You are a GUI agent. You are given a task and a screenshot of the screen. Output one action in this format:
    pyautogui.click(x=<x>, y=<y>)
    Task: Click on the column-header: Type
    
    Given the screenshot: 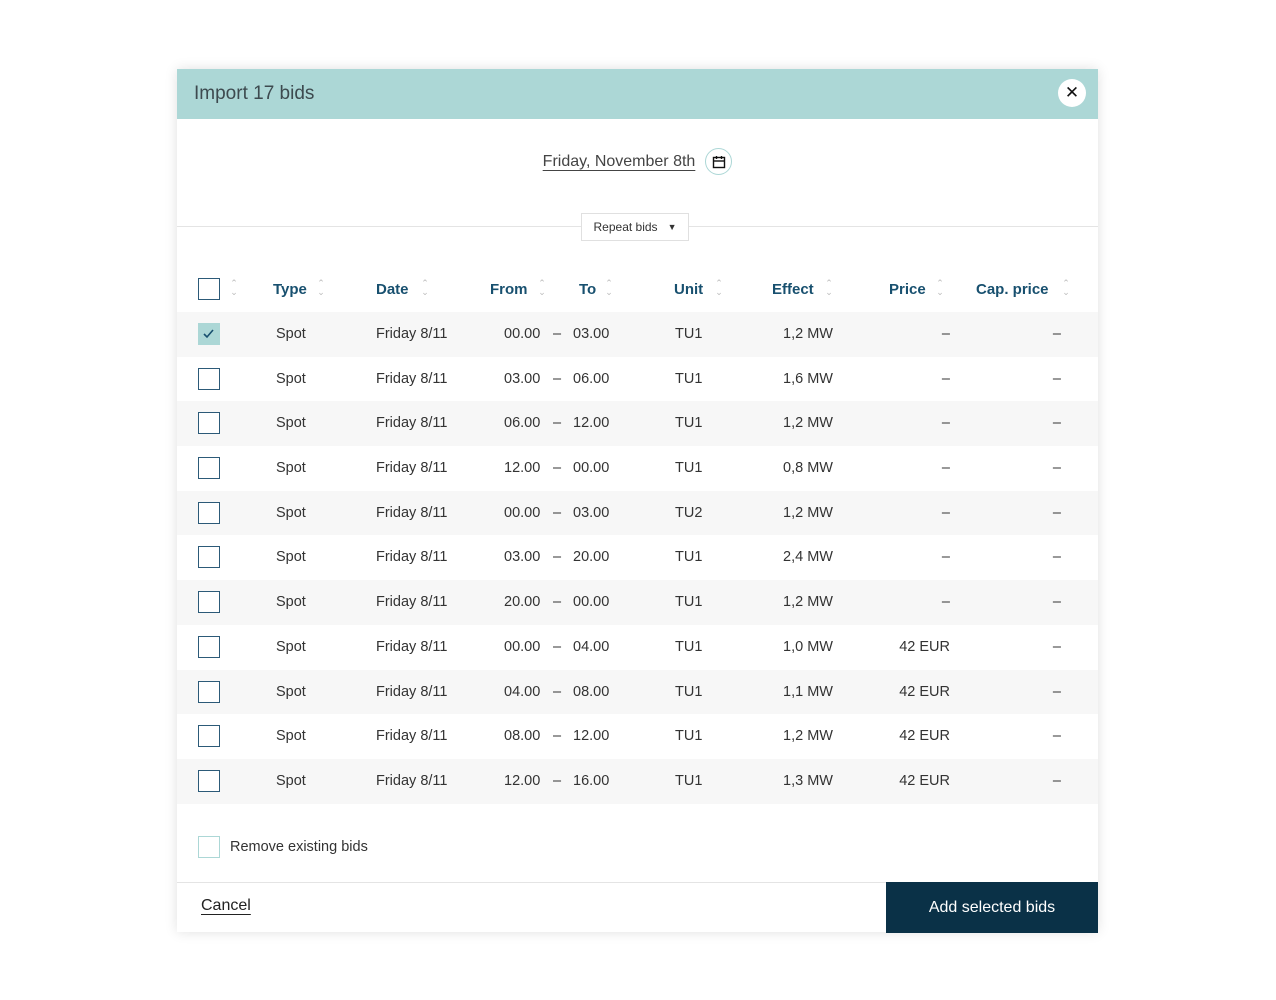 What is the action you would take?
    pyautogui.click(x=290, y=289)
    